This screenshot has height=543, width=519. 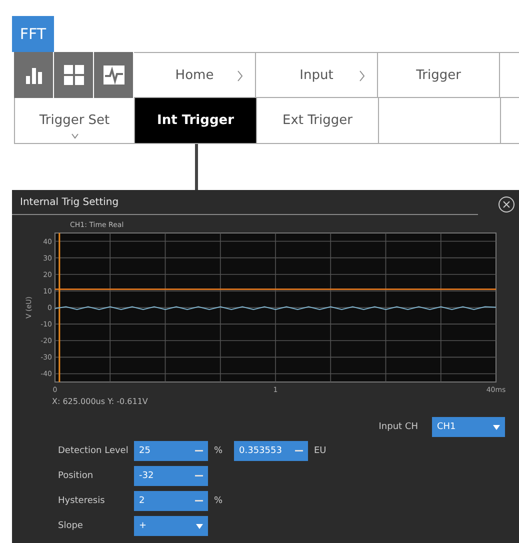 I want to click on input-field: 25, so click(x=171, y=451).